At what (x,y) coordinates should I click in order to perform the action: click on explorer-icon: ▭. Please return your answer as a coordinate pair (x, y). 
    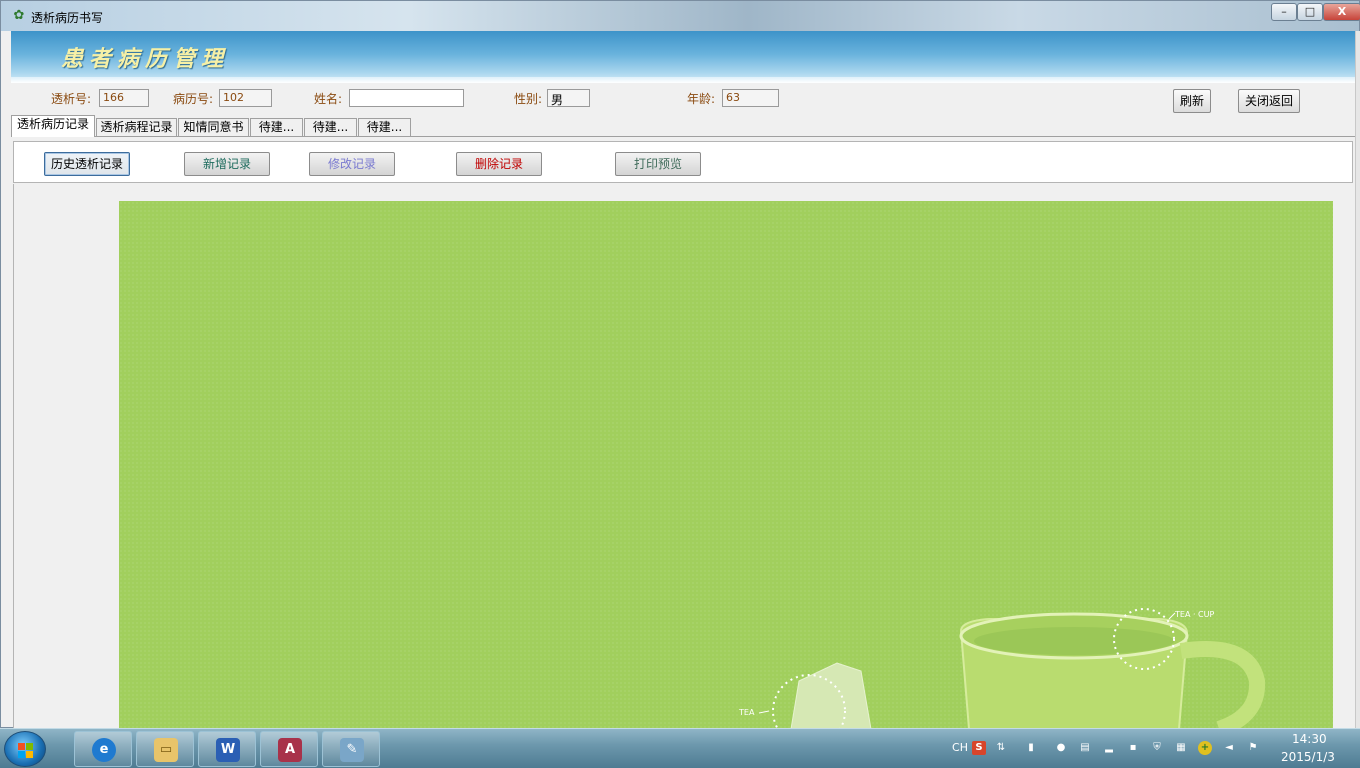
    Looking at the image, I should click on (166, 750).